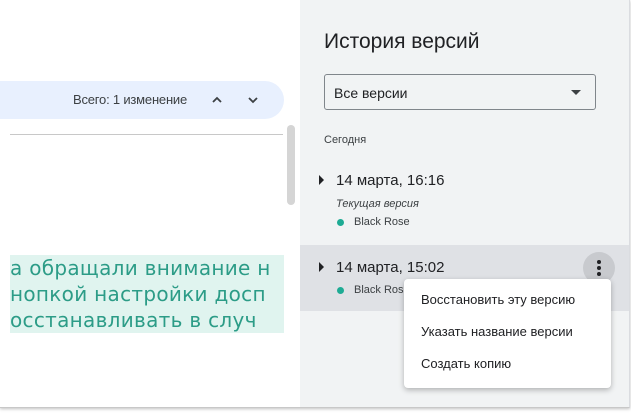  What do you see at coordinates (377, 204) in the screenshot?
I see `version-subtitle: Текущая версия` at bounding box center [377, 204].